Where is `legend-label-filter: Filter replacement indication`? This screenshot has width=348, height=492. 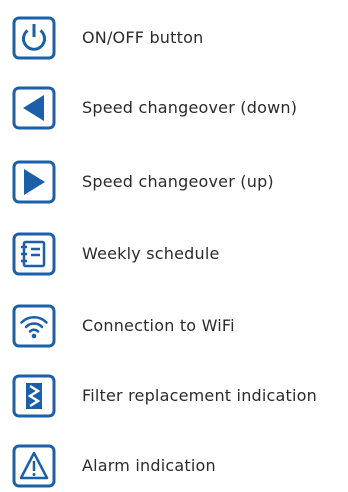 legend-label-filter: Filter replacement indication is located at coordinates (199, 395).